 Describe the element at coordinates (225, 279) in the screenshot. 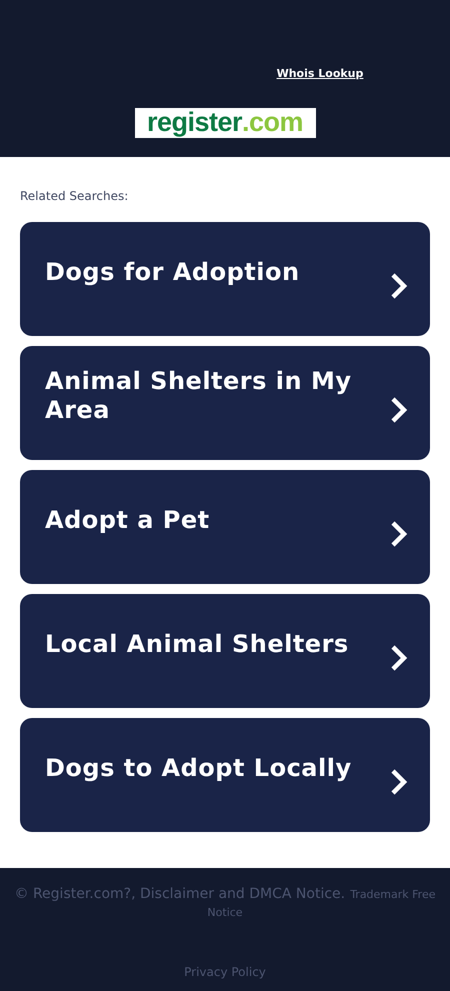

I see `search-link-card: Dogs for Adoption` at that location.